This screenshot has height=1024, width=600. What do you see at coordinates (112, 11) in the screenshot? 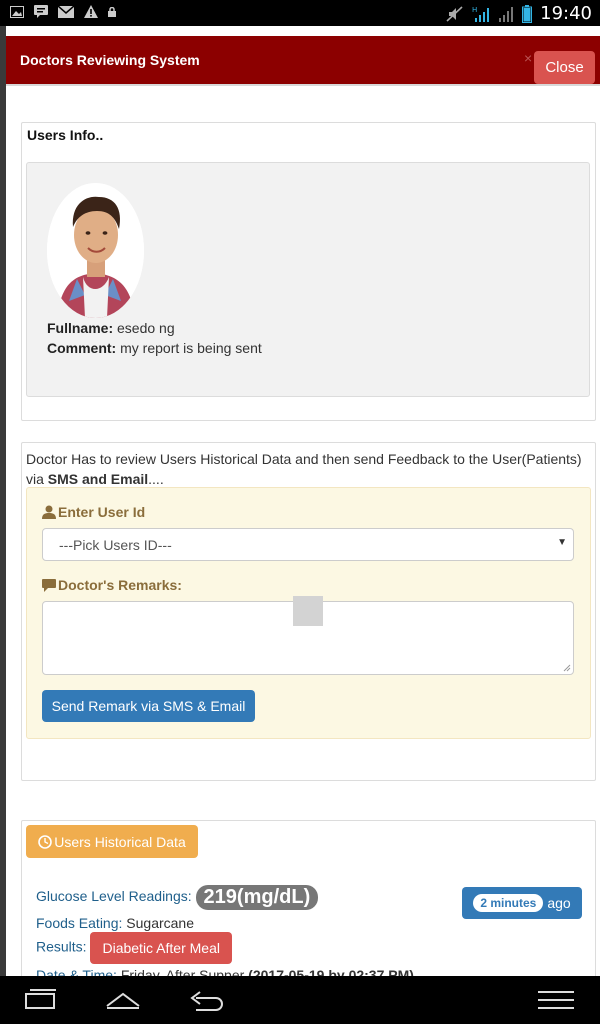
I see `lock-icon` at bounding box center [112, 11].